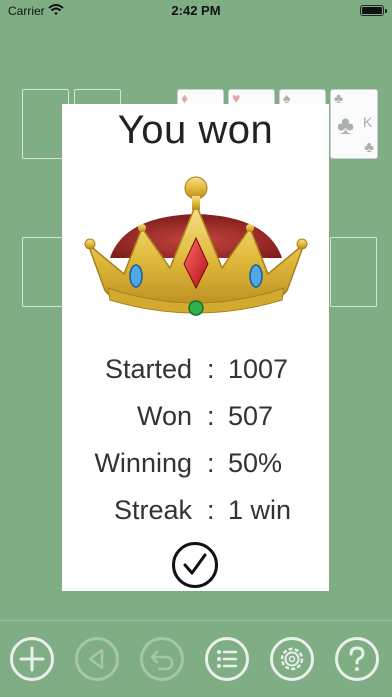  I want to click on back-button, so click(97, 659).